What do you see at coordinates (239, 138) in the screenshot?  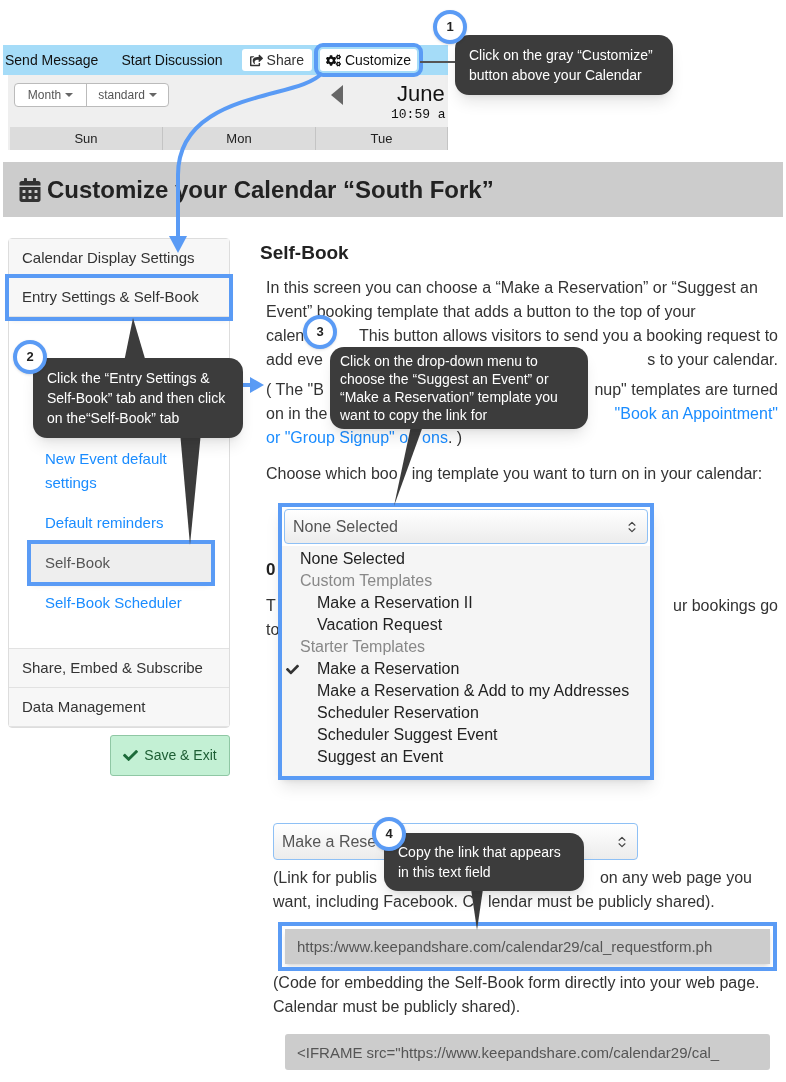 I see `day-header: Mon` at bounding box center [239, 138].